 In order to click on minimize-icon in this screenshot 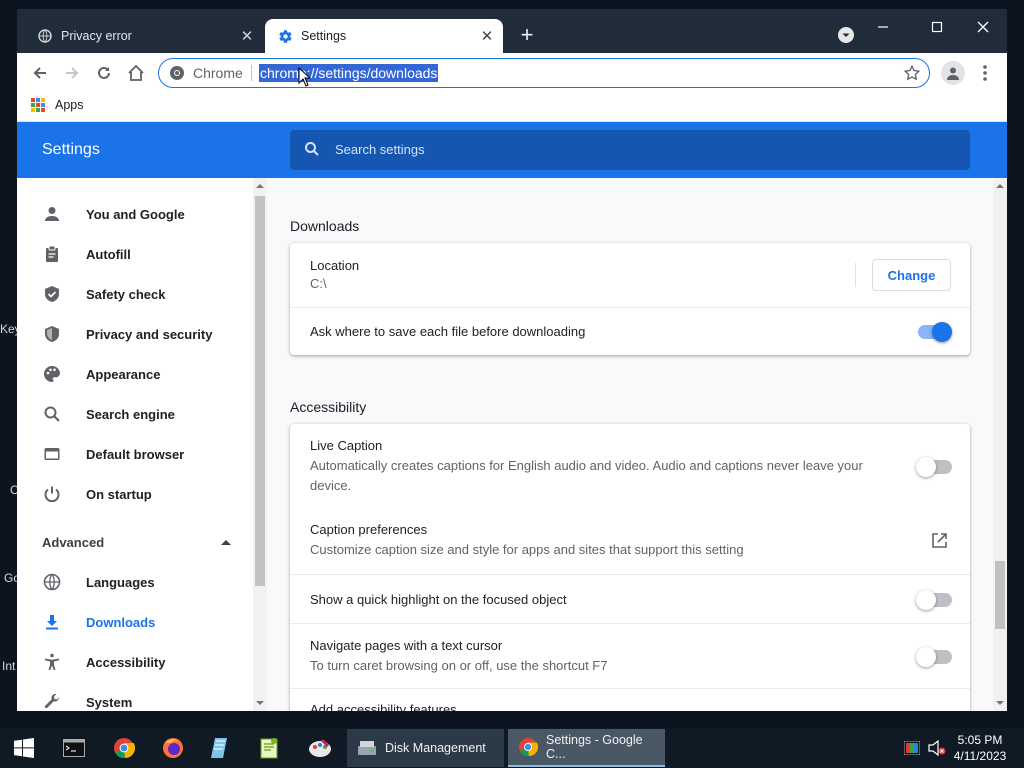, I will do `click(883, 27)`.